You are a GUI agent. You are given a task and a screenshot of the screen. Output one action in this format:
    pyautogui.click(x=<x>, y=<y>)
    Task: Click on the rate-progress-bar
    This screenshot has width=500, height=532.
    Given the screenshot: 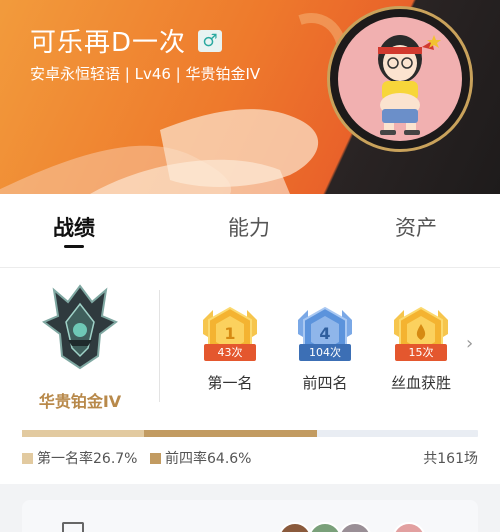 What is the action you would take?
    pyautogui.click(x=250, y=433)
    